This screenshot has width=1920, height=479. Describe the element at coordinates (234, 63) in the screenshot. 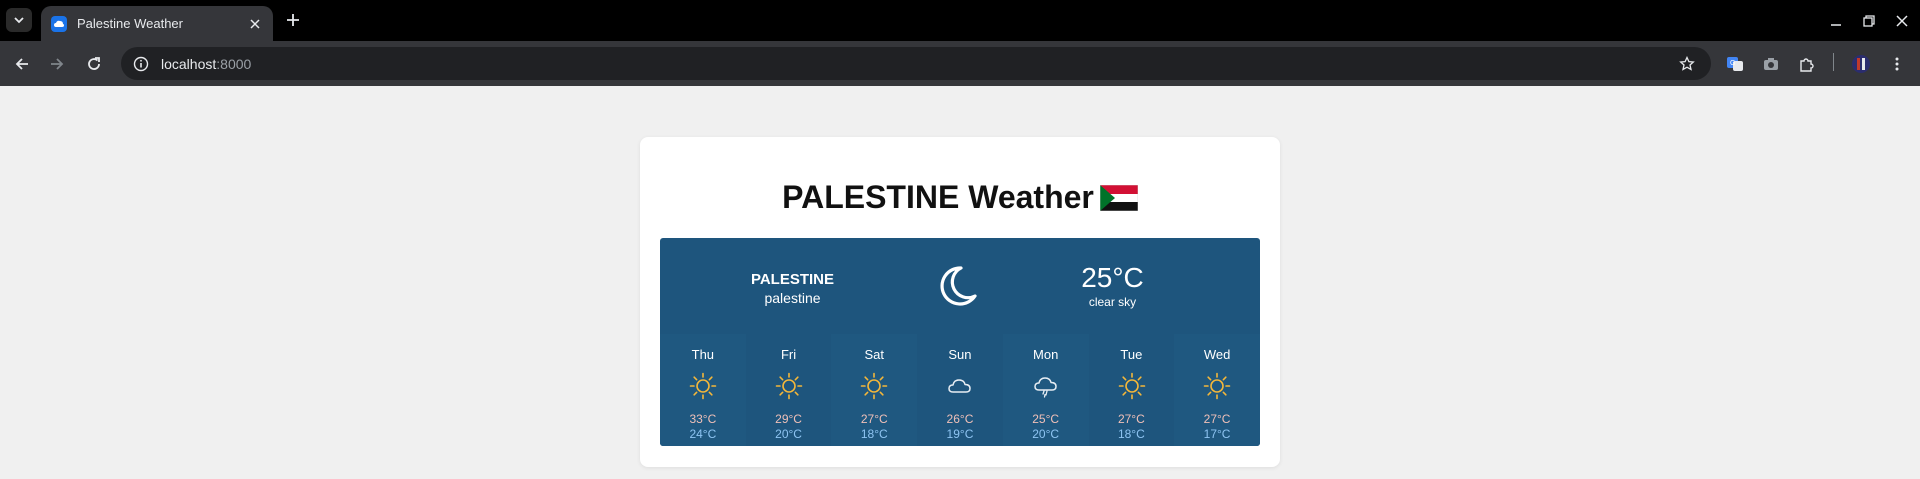

I see `url-port: :8000` at that location.